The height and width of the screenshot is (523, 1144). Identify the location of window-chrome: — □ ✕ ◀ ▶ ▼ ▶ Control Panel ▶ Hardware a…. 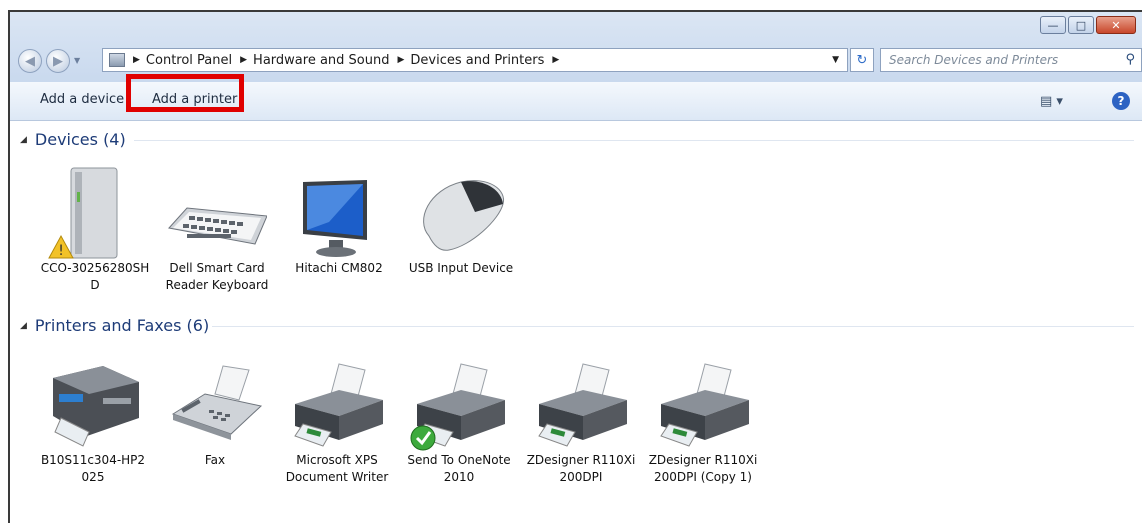
(576, 47).